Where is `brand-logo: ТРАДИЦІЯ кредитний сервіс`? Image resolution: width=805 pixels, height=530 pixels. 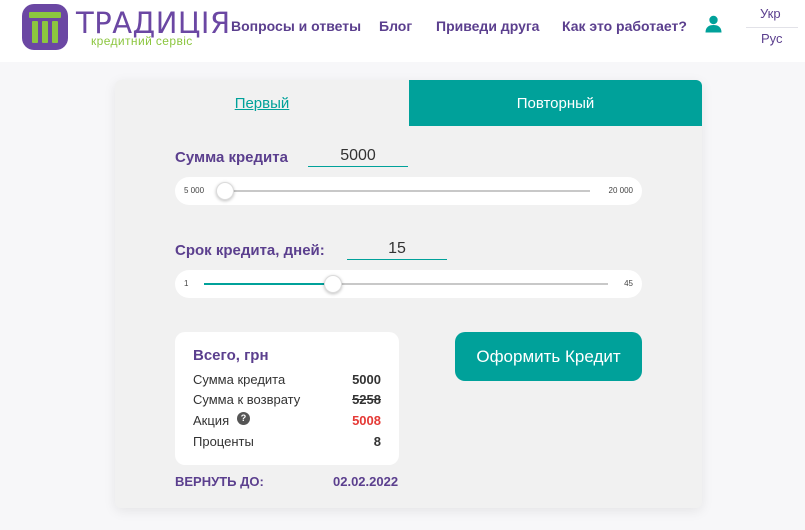 brand-logo: ТРАДИЦІЯ кредитний сервіс is located at coordinates (125, 29).